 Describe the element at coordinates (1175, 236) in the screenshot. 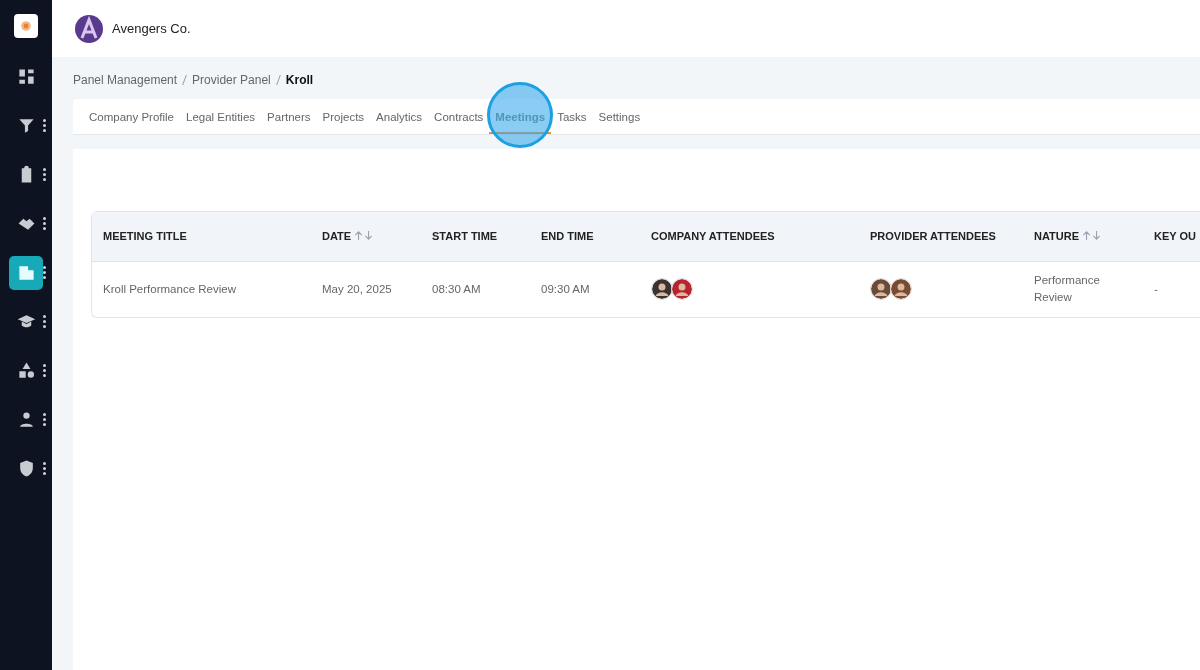

I see `column-header: KEY OU` at that location.